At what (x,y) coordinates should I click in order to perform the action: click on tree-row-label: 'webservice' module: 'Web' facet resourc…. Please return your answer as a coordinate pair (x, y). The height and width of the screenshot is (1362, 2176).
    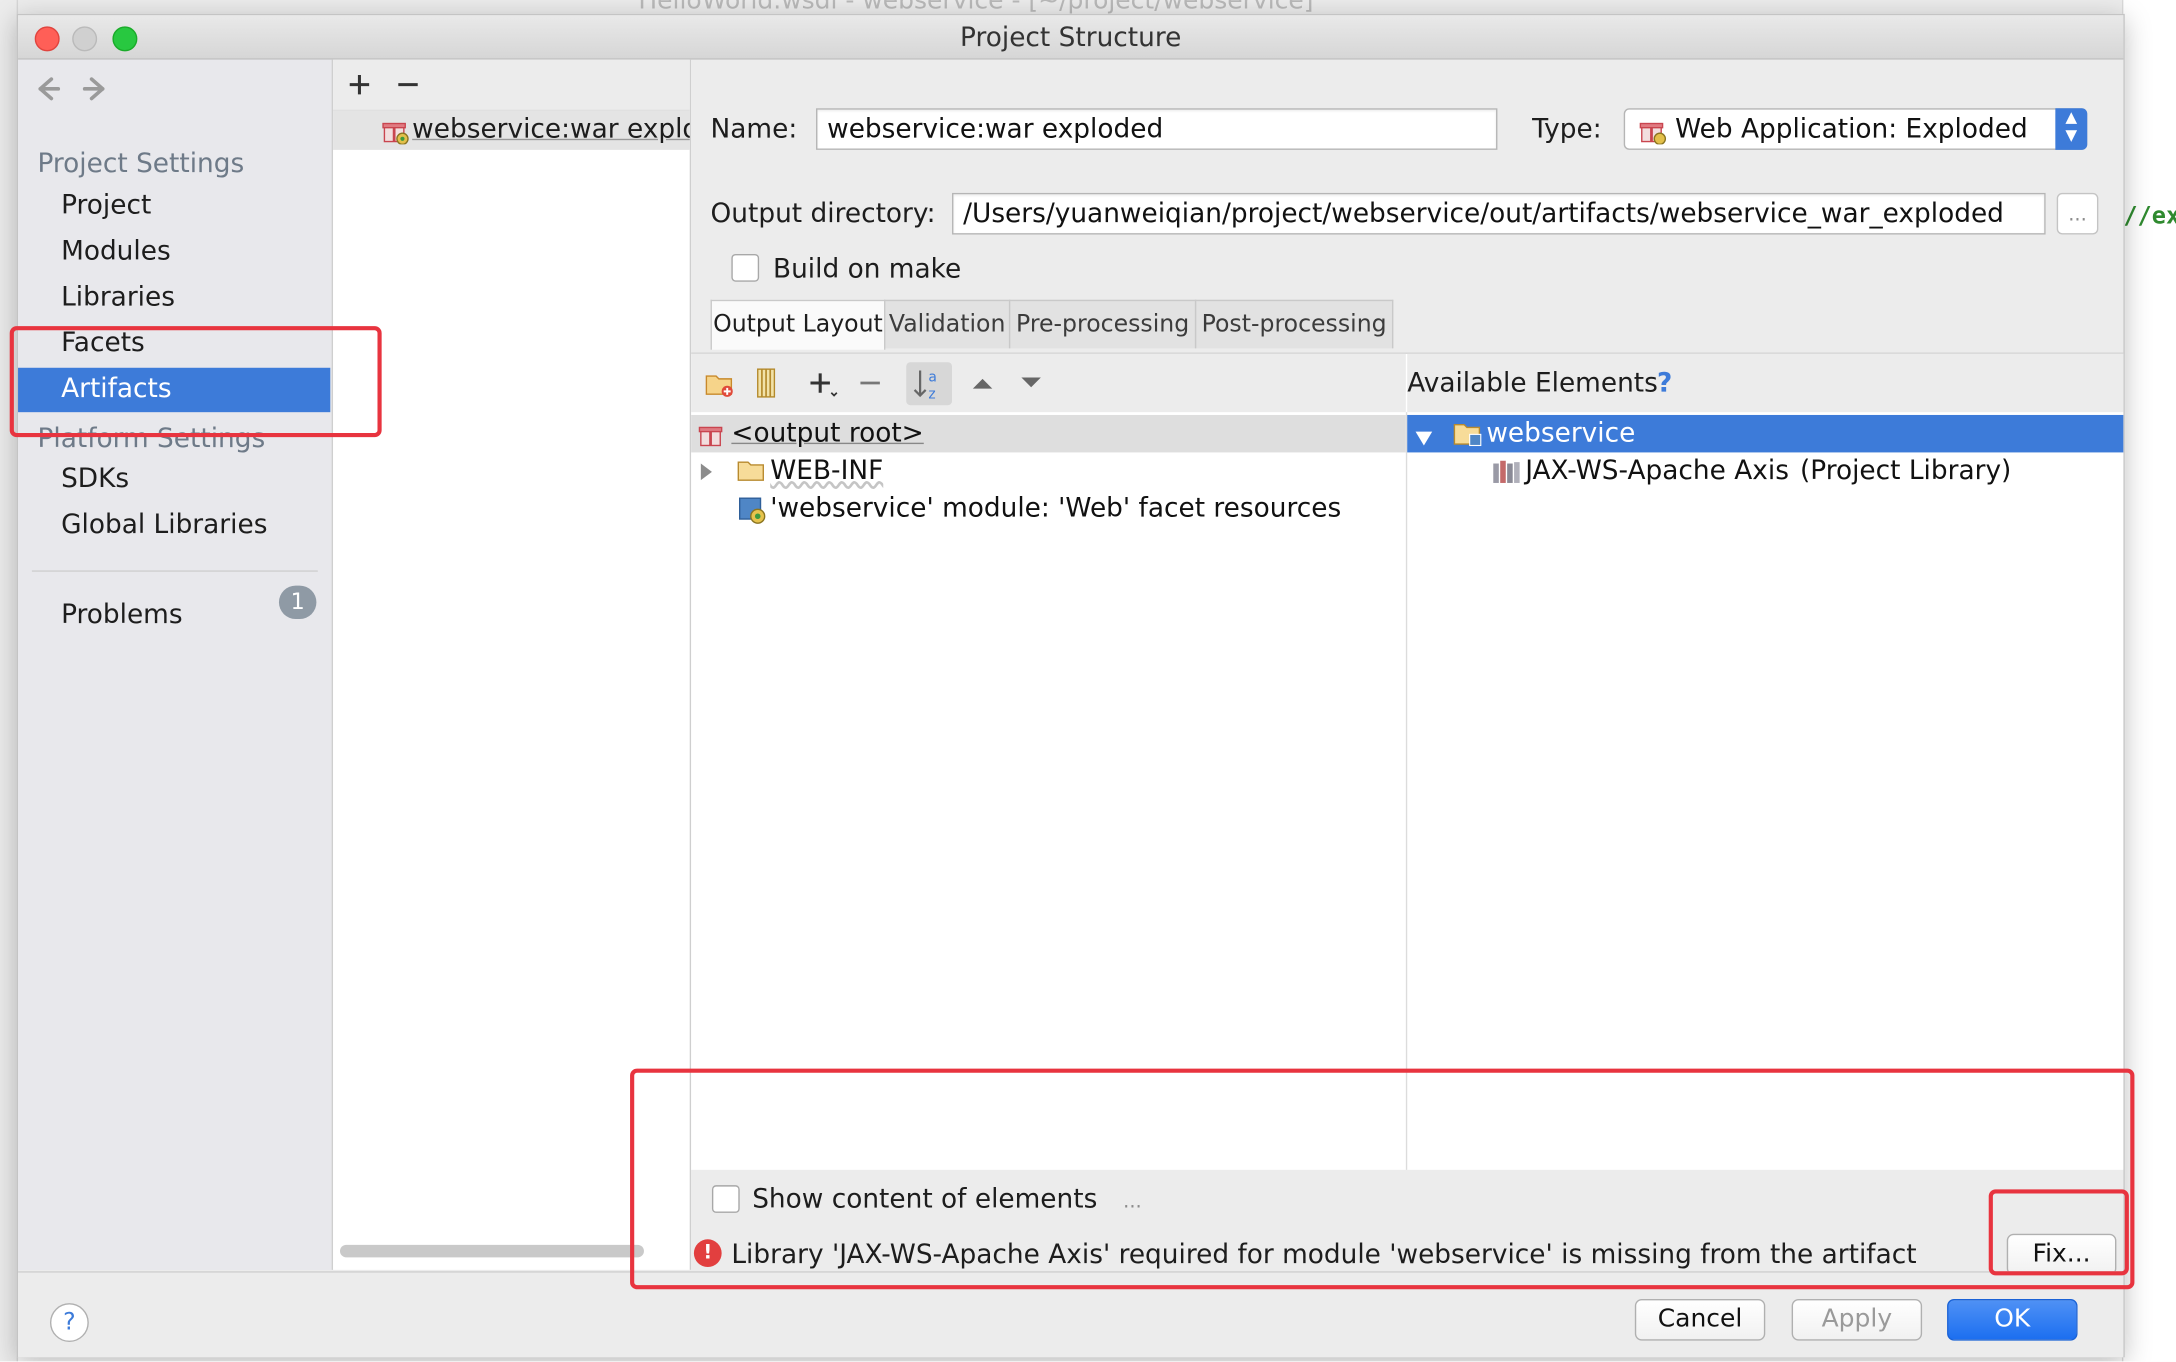
    Looking at the image, I should click on (1056, 508).